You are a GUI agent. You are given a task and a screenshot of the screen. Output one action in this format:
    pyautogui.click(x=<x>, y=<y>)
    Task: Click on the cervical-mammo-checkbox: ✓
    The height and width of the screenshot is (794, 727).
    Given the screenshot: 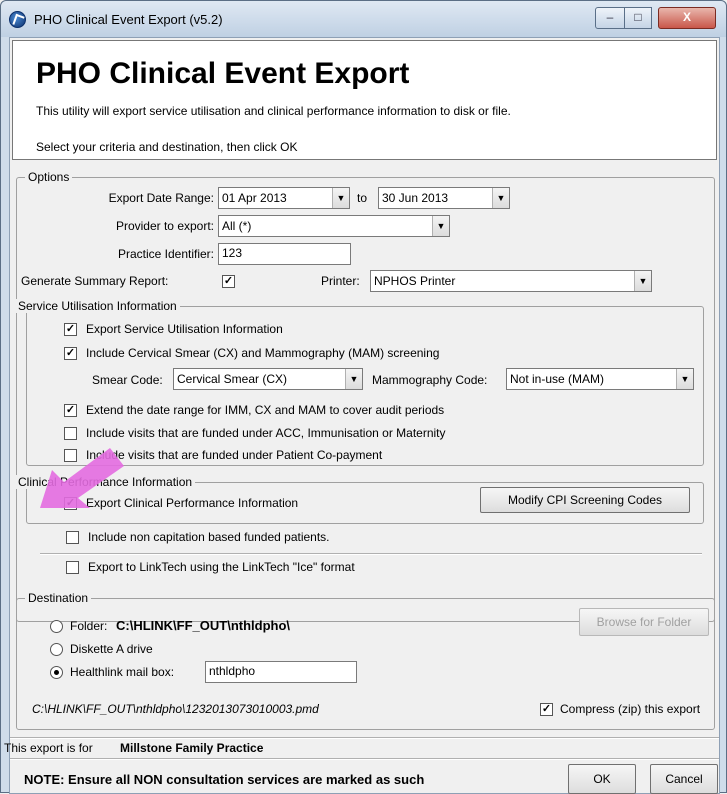 What is the action you would take?
    pyautogui.click(x=70, y=353)
    